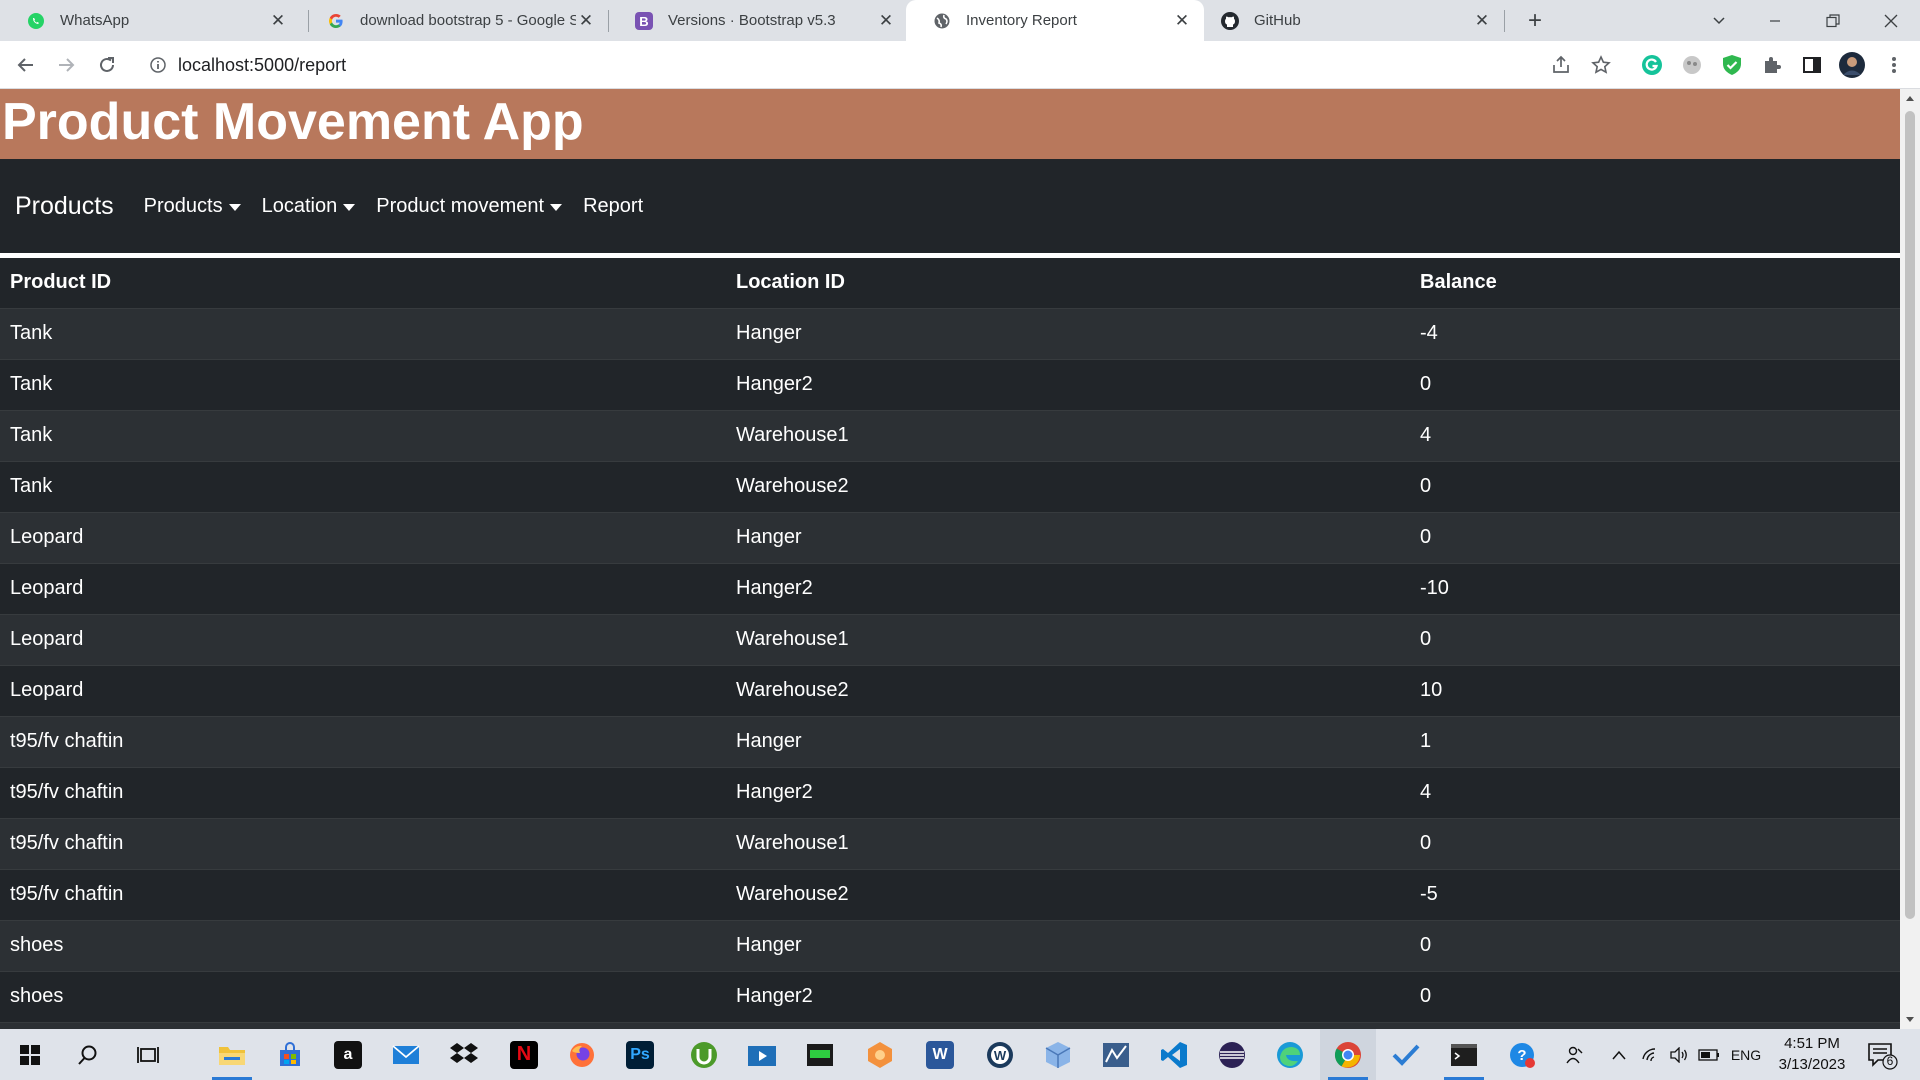 This screenshot has height=1080, width=1920. What do you see at coordinates (644, 21) in the screenshot?
I see `bootstrap-icon: B` at bounding box center [644, 21].